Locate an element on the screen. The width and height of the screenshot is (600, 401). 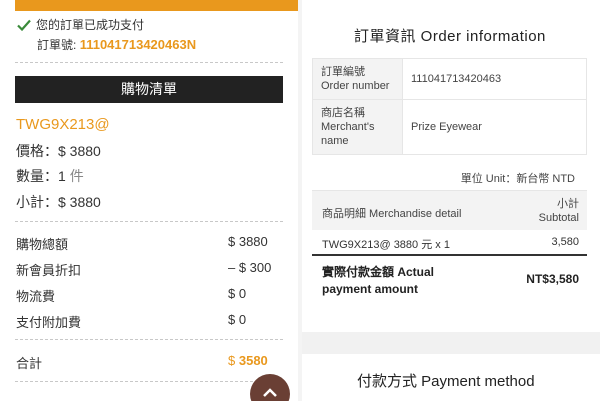
quantity-unit: 件 is located at coordinates (76, 176).